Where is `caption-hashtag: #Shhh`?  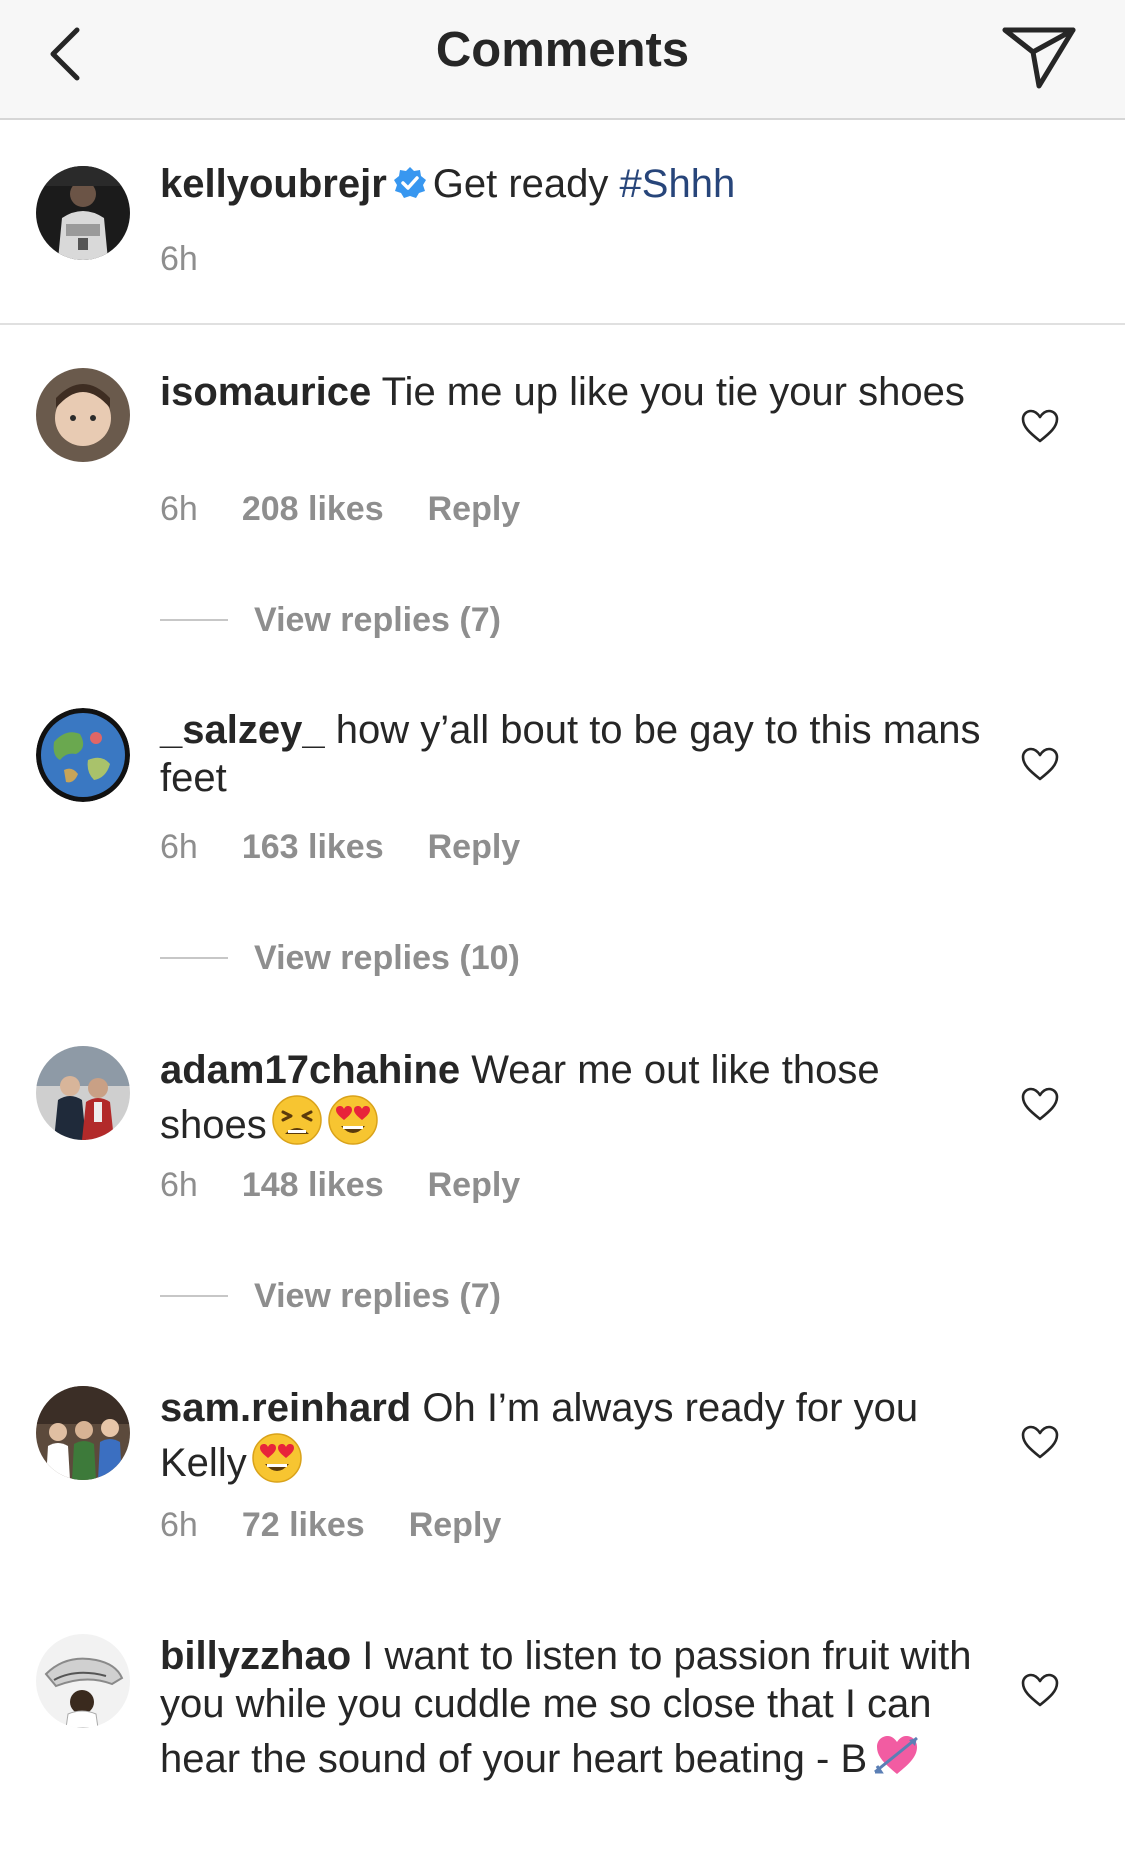
caption-hashtag: #Shhh is located at coordinates (678, 184).